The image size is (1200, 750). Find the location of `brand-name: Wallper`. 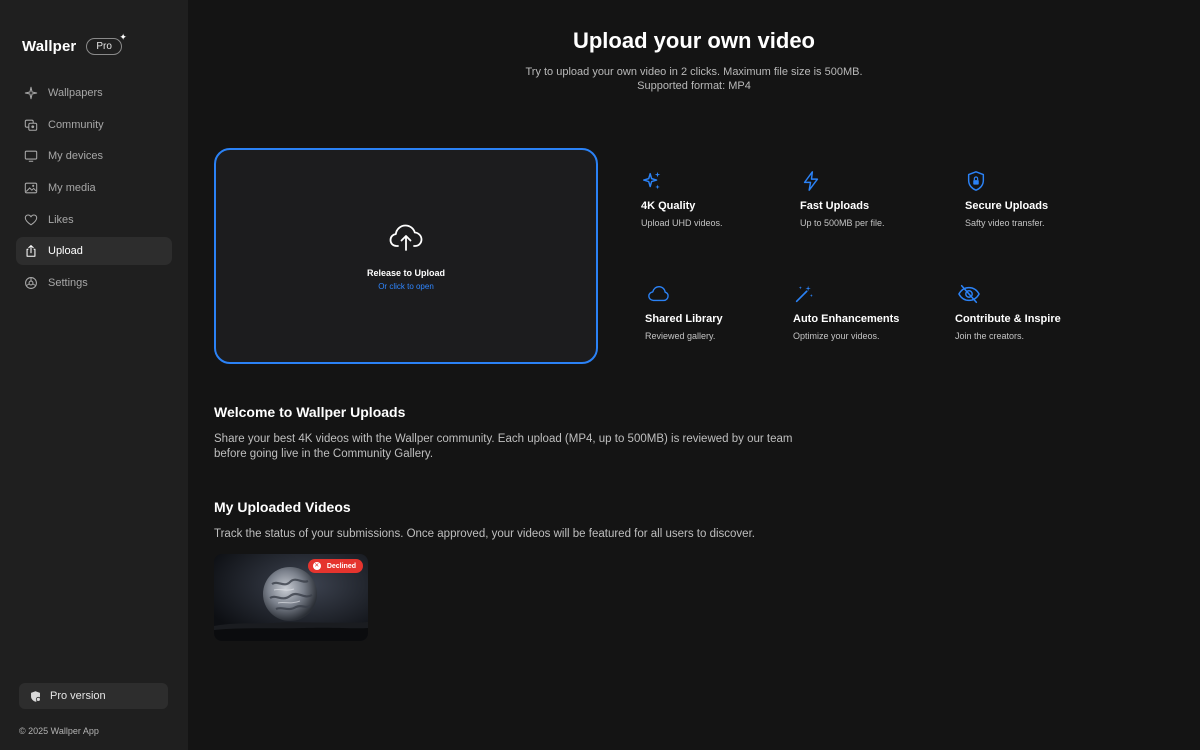

brand-name: Wallper is located at coordinates (49, 46).